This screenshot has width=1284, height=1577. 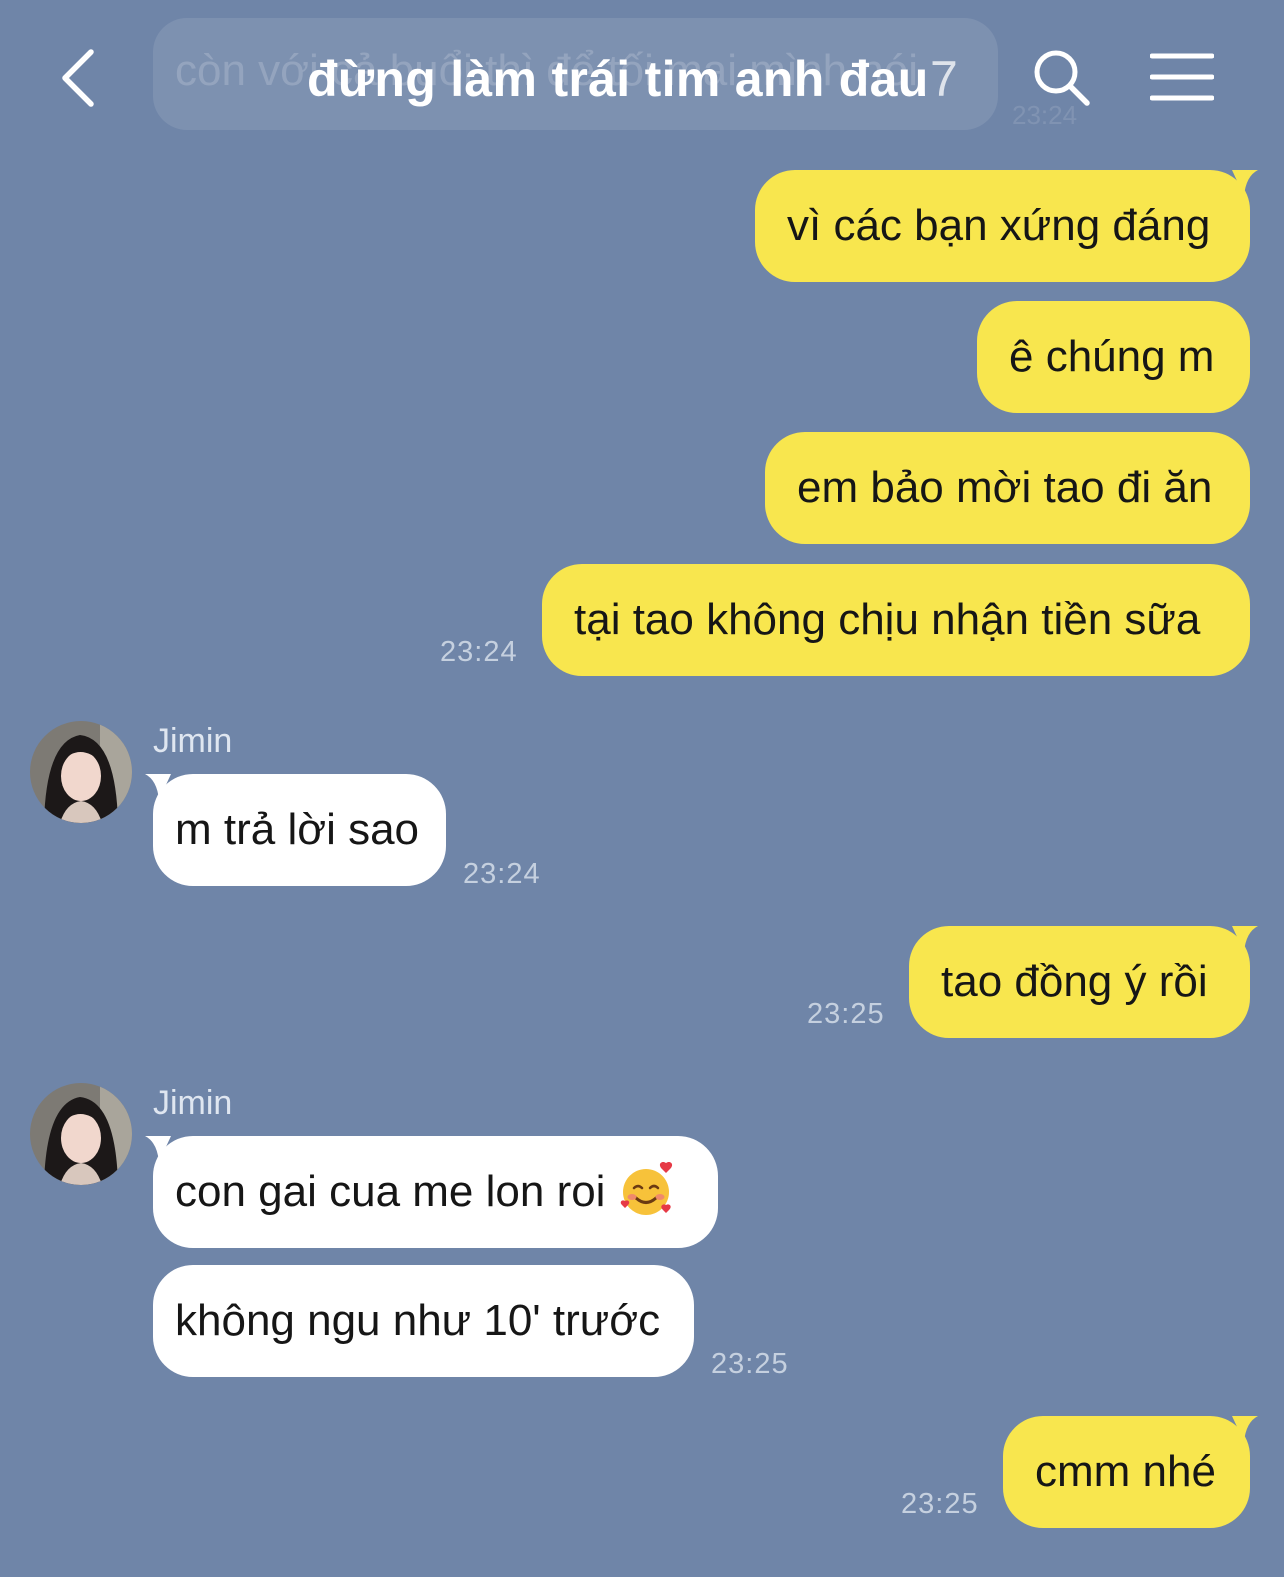 I want to click on message-text: m trả lời sao, so click(x=297, y=829).